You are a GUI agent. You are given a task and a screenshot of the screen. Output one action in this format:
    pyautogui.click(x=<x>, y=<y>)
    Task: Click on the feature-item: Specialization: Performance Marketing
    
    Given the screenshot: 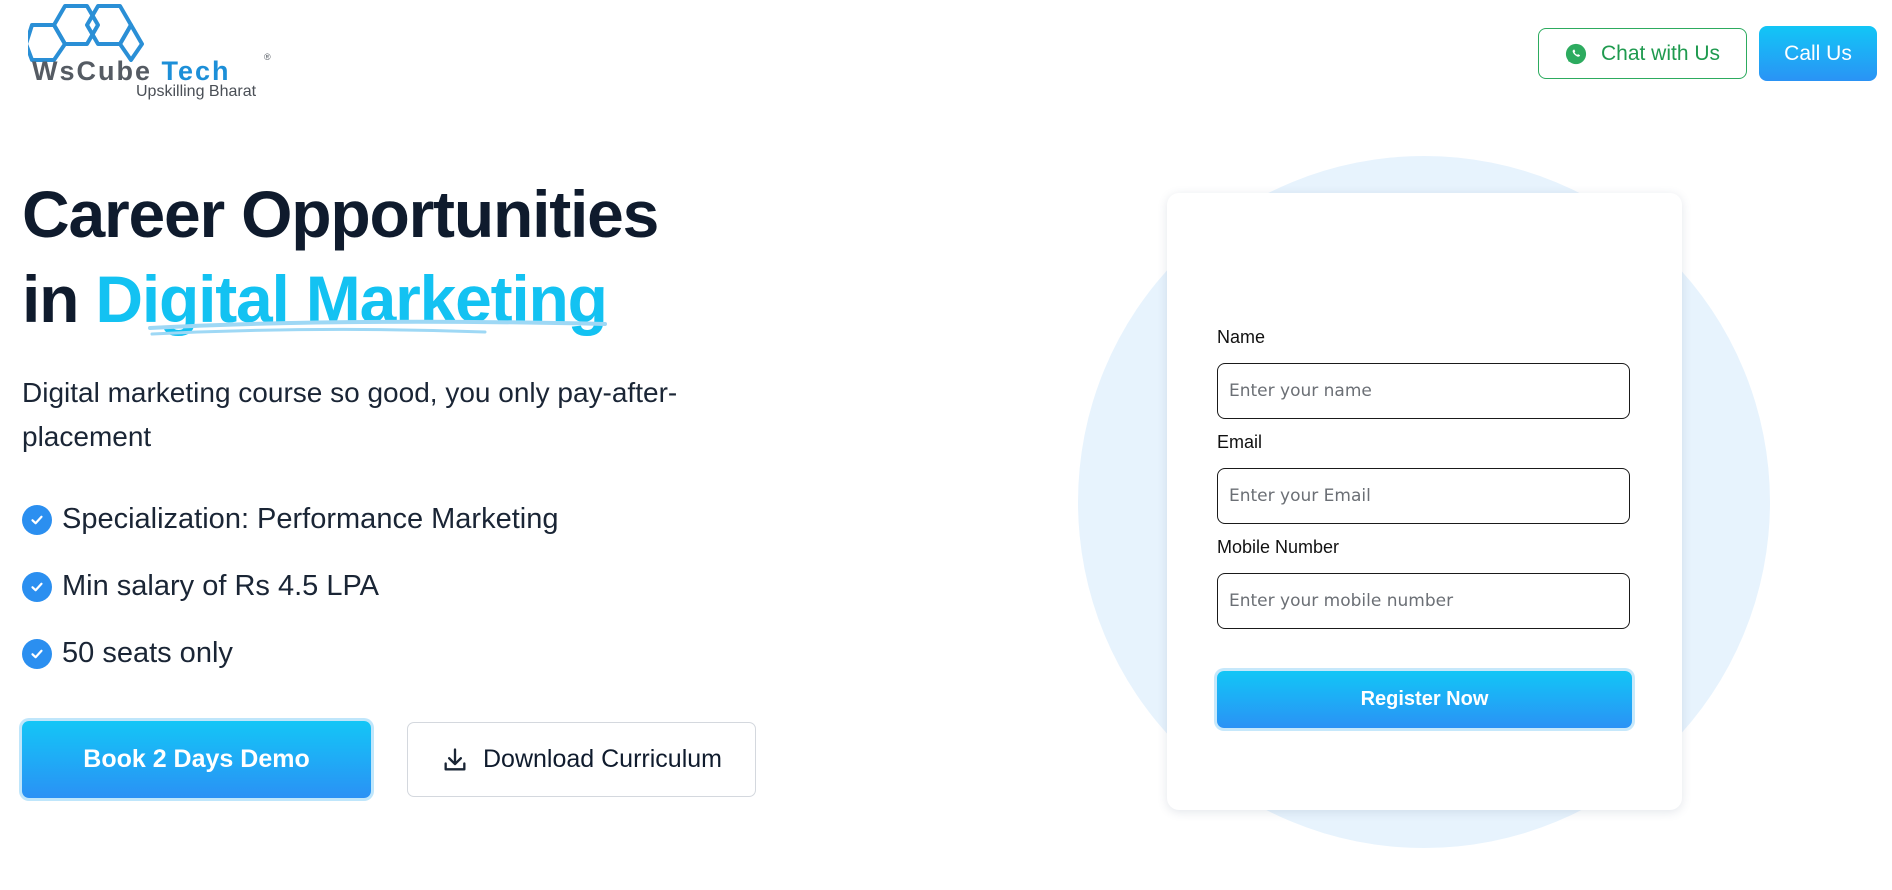 What is the action you would take?
    pyautogui.click(x=290, y=519)
    